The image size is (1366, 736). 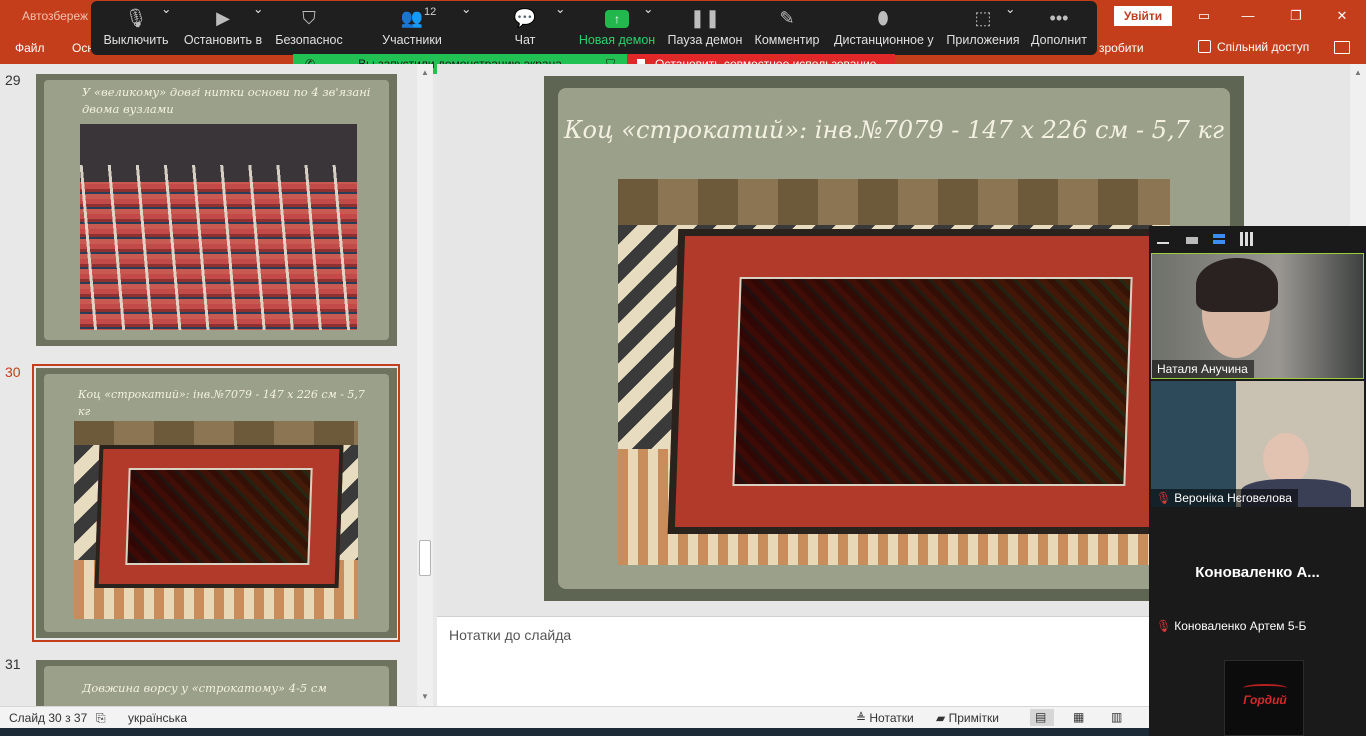 I want to click on participant-name-label: 🎙 Вероніка Нєговелова, so click(x=1224, y=498).